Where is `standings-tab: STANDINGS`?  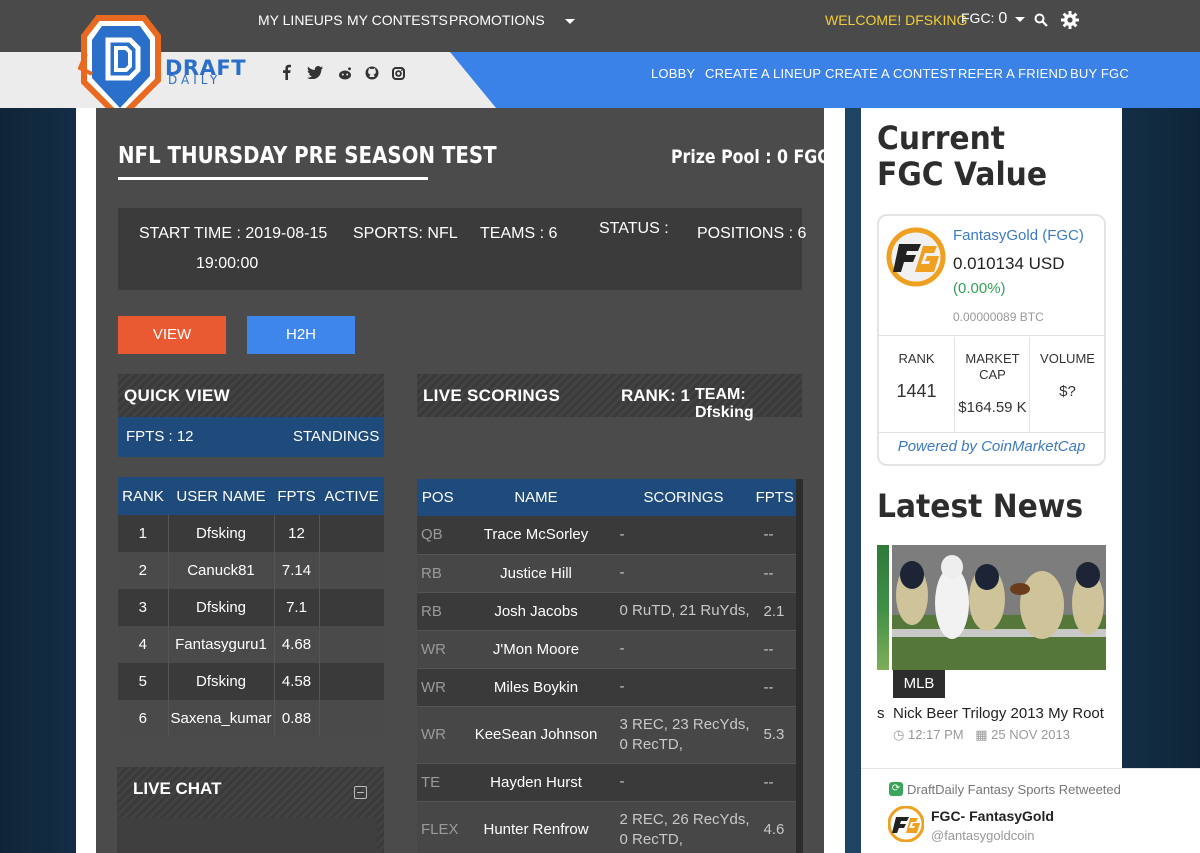
standings-tab: STANDINGS is located at coordinates (336, 436).